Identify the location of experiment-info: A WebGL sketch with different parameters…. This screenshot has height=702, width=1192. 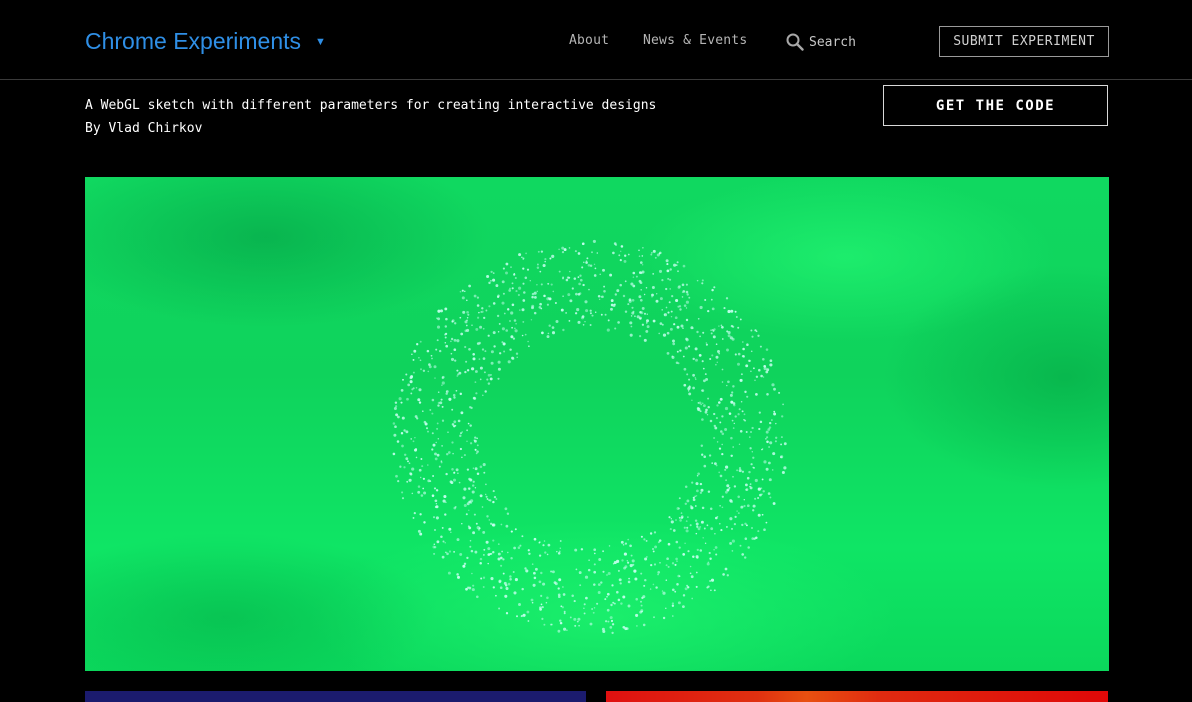
(370, 117).